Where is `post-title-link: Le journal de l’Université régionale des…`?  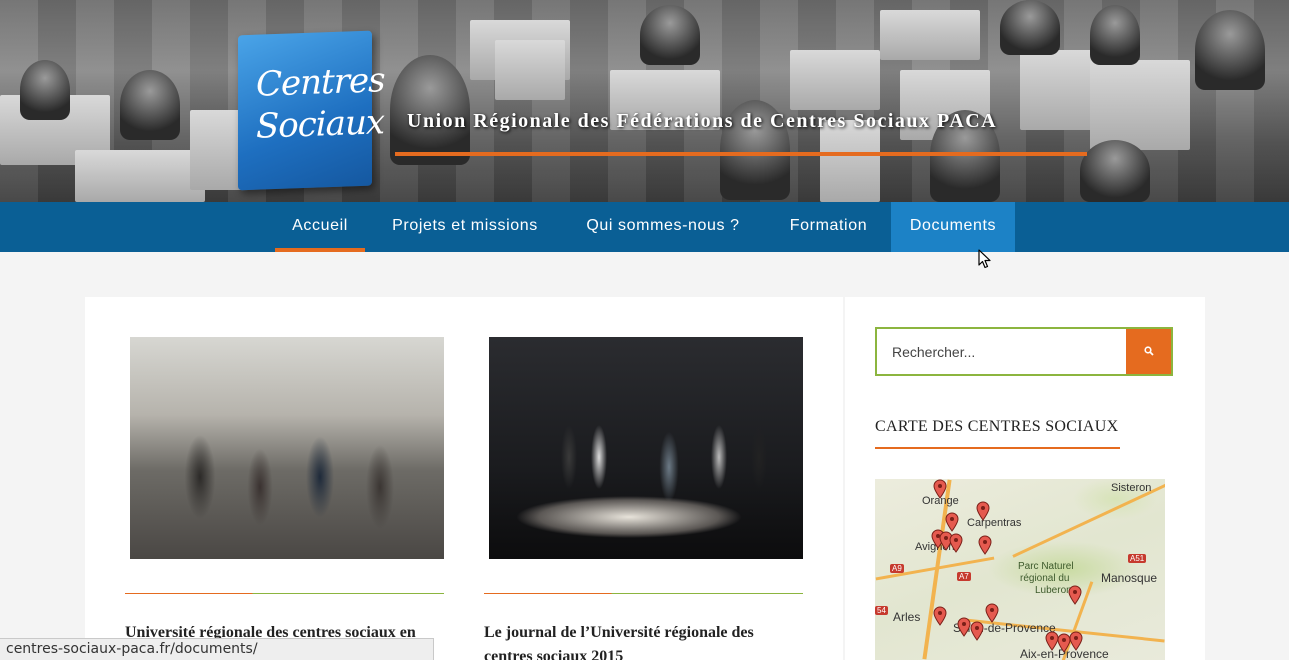
post-title-link: Le journal de l’Université régionale des… is located at coordinates (634, 640).